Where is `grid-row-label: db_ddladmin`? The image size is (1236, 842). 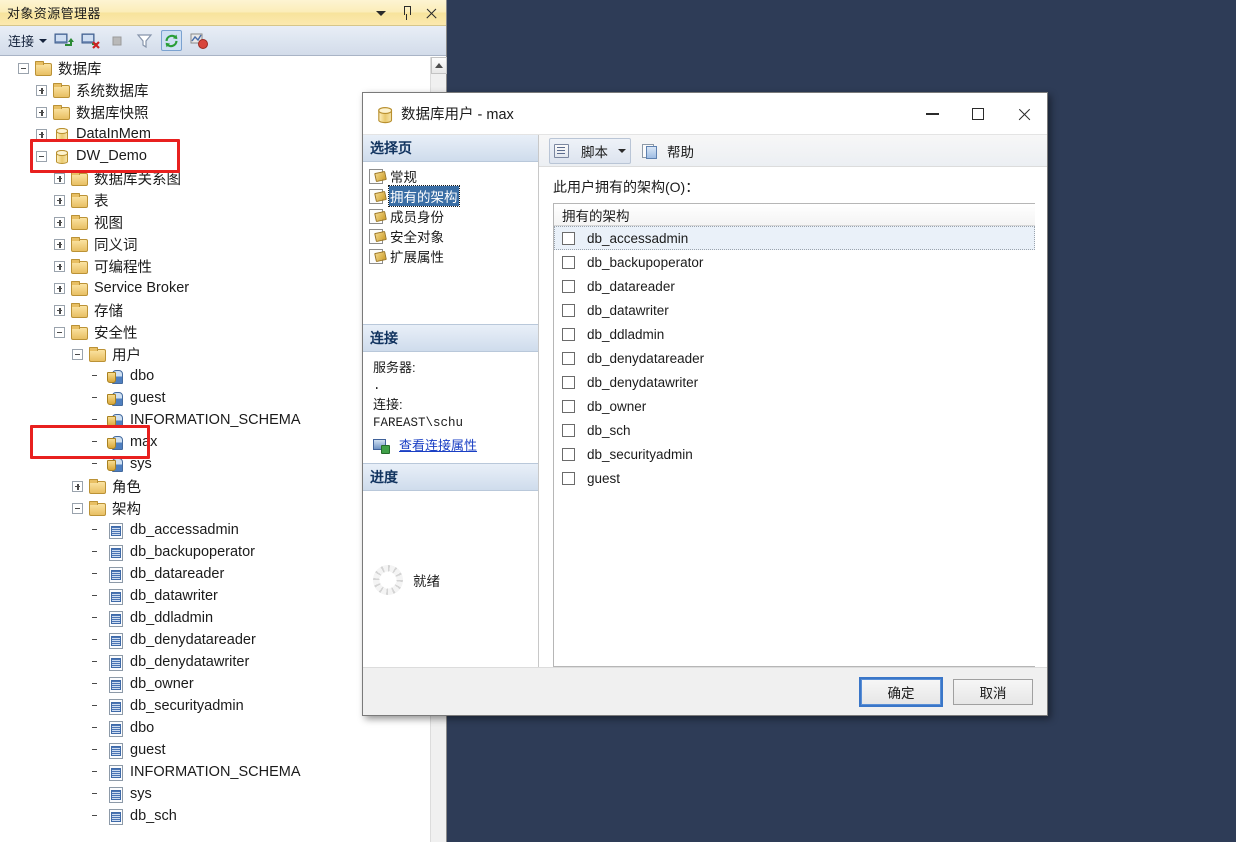
grid-row-label: db_ddladmin is located at coordinates (626, 334).